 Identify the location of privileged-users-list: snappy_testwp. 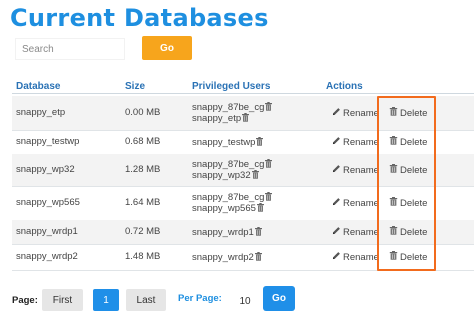
(228, 142).